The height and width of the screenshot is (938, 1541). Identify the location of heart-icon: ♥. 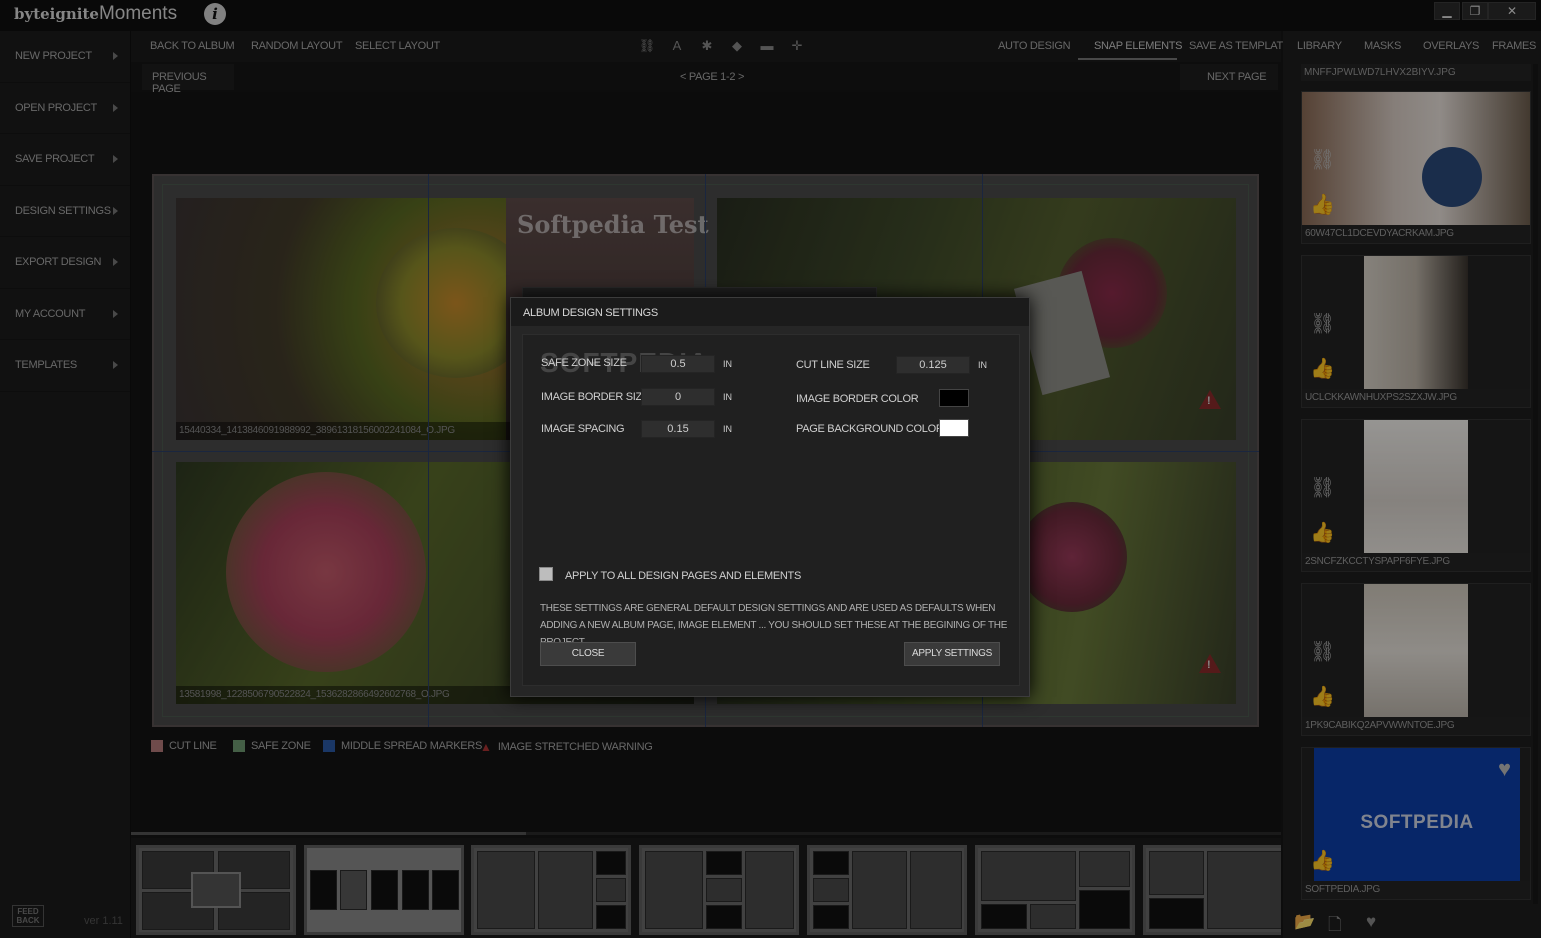
(1504, 769).